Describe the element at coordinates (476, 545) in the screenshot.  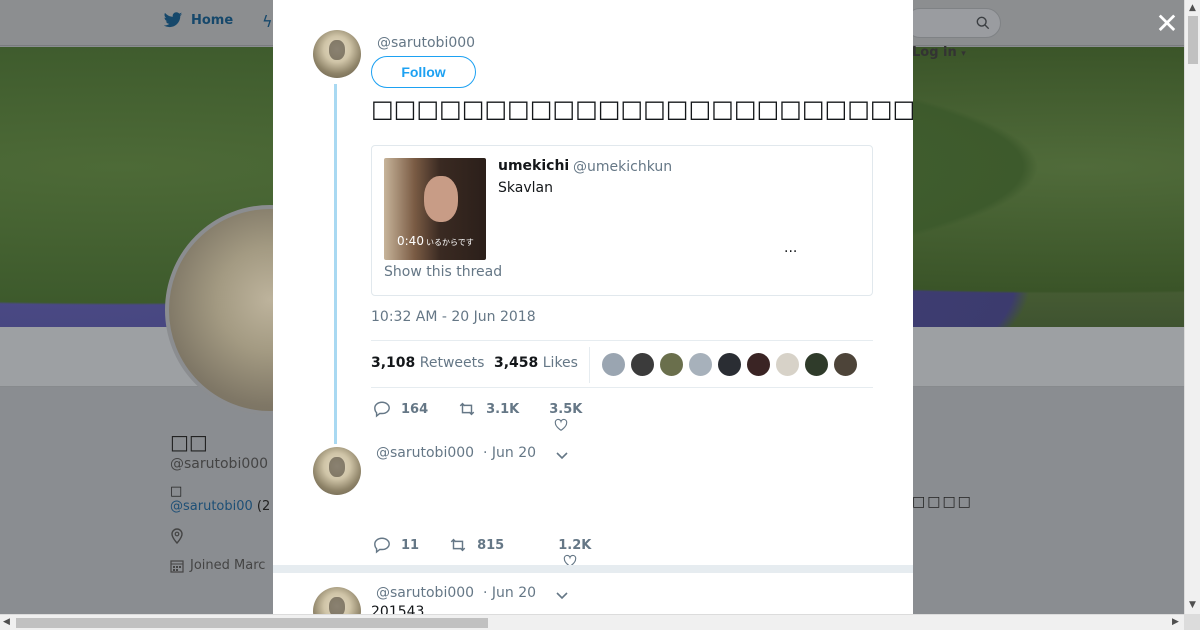
I see `retweet-action: 815` at that location.